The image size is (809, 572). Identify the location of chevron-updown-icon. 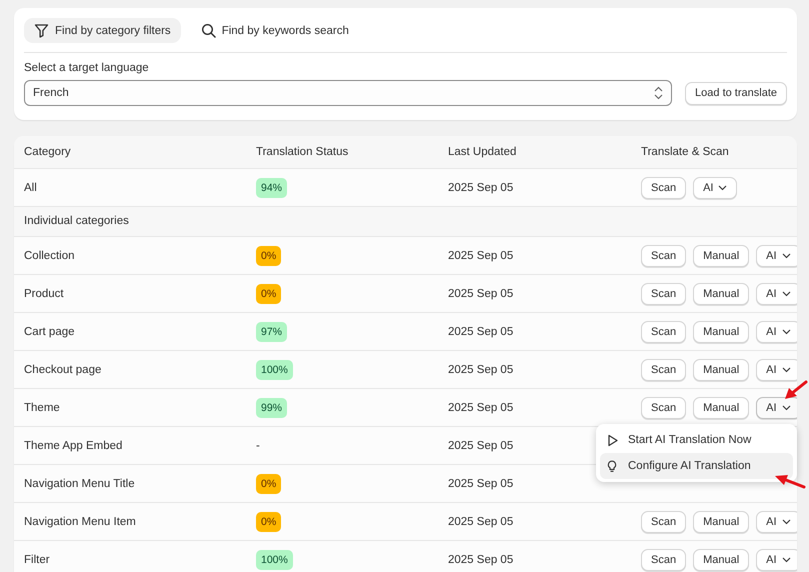
(659, 93).